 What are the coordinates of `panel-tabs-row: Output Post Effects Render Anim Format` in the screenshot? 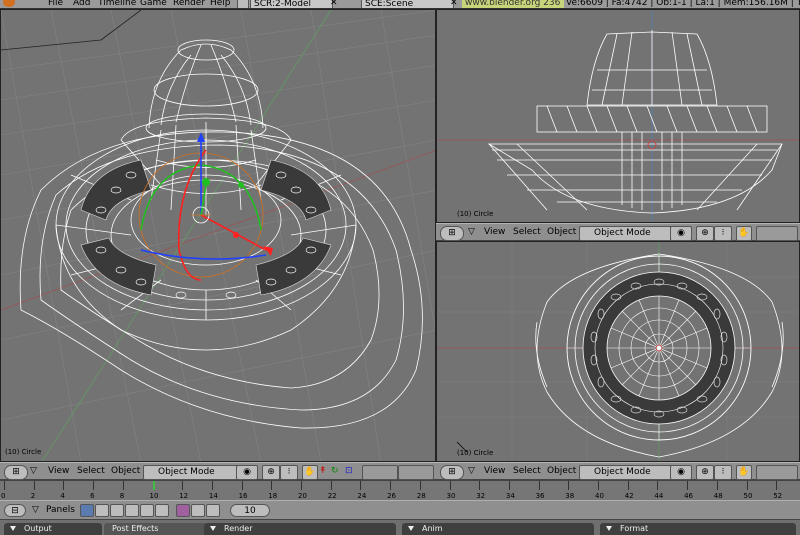 It's located at (400, 527).